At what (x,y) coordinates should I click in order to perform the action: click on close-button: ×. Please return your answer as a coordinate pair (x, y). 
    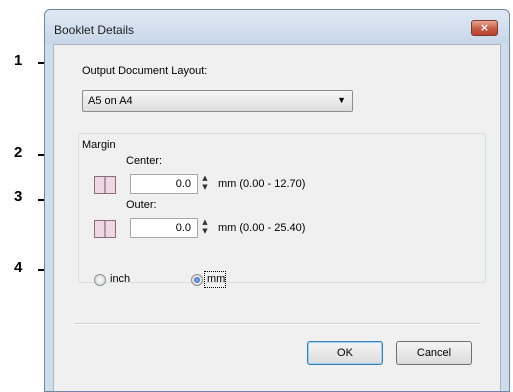
    Looking at the image, I should click on (484, 28).